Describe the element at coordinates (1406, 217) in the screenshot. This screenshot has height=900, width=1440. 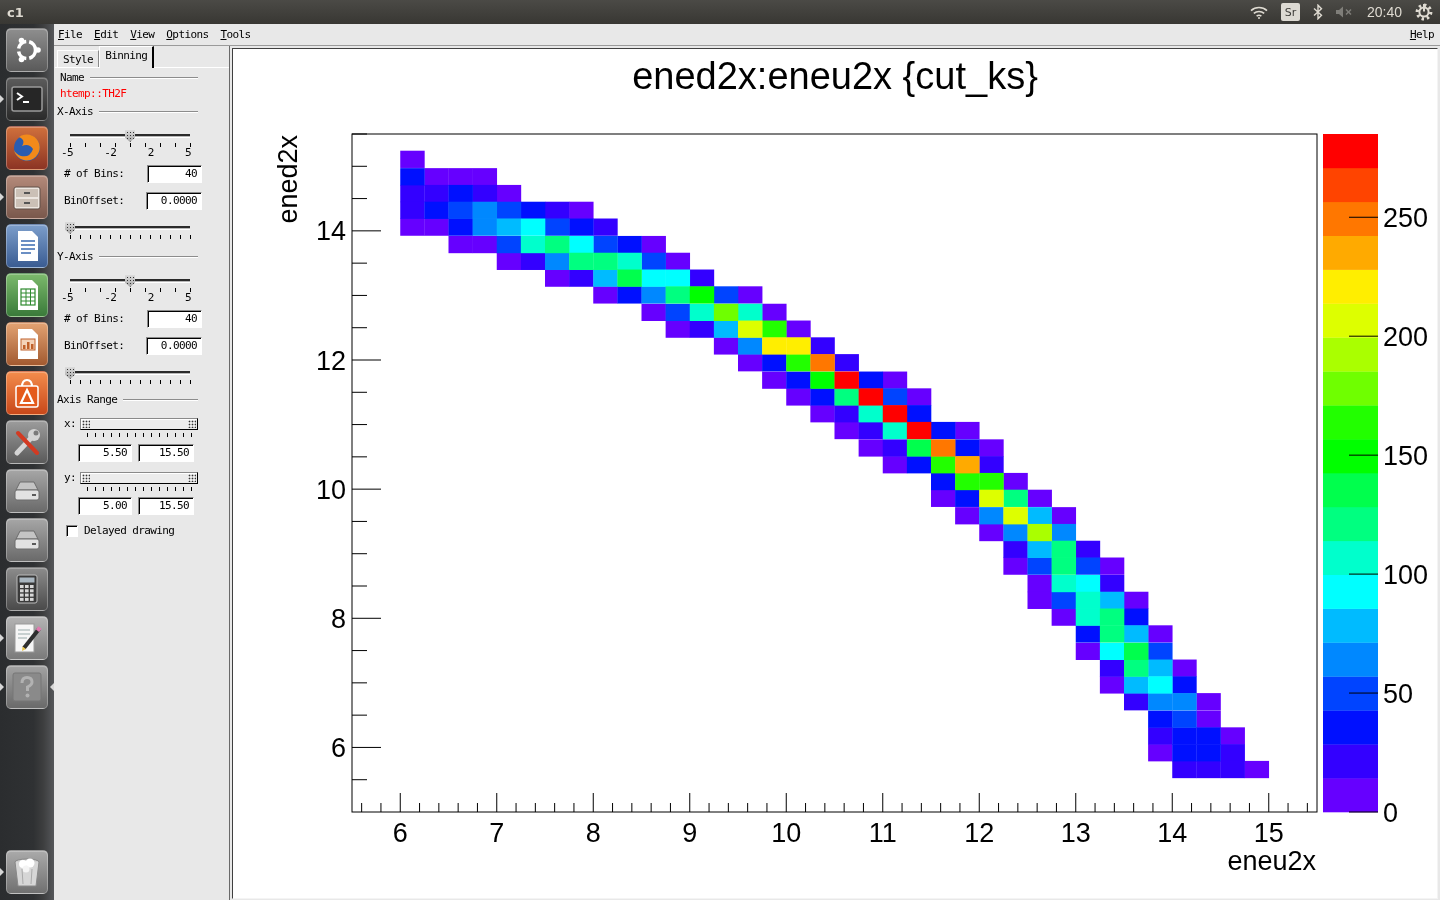
I see `color-scale-label: 250` at that location.